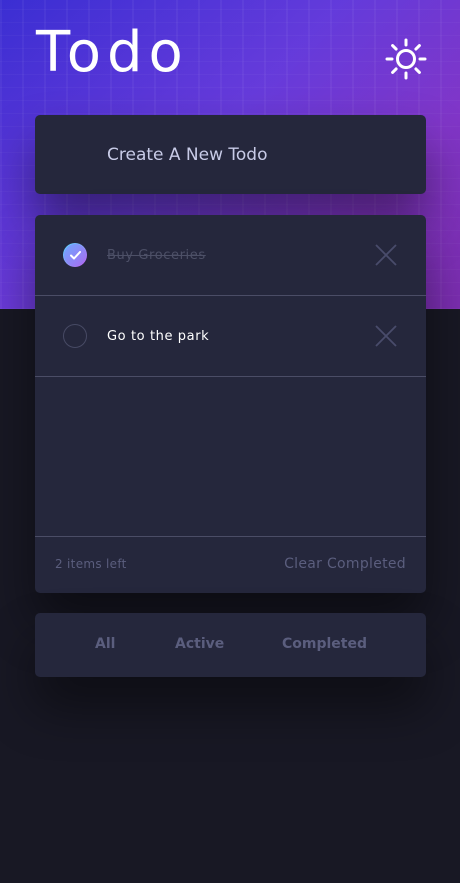 The height and width of the screenshot is (883, 460). Describe the element at coordinates (230, 564) in the screenshot. I see `list-footer: 2 items left Clear Completed` at that location.